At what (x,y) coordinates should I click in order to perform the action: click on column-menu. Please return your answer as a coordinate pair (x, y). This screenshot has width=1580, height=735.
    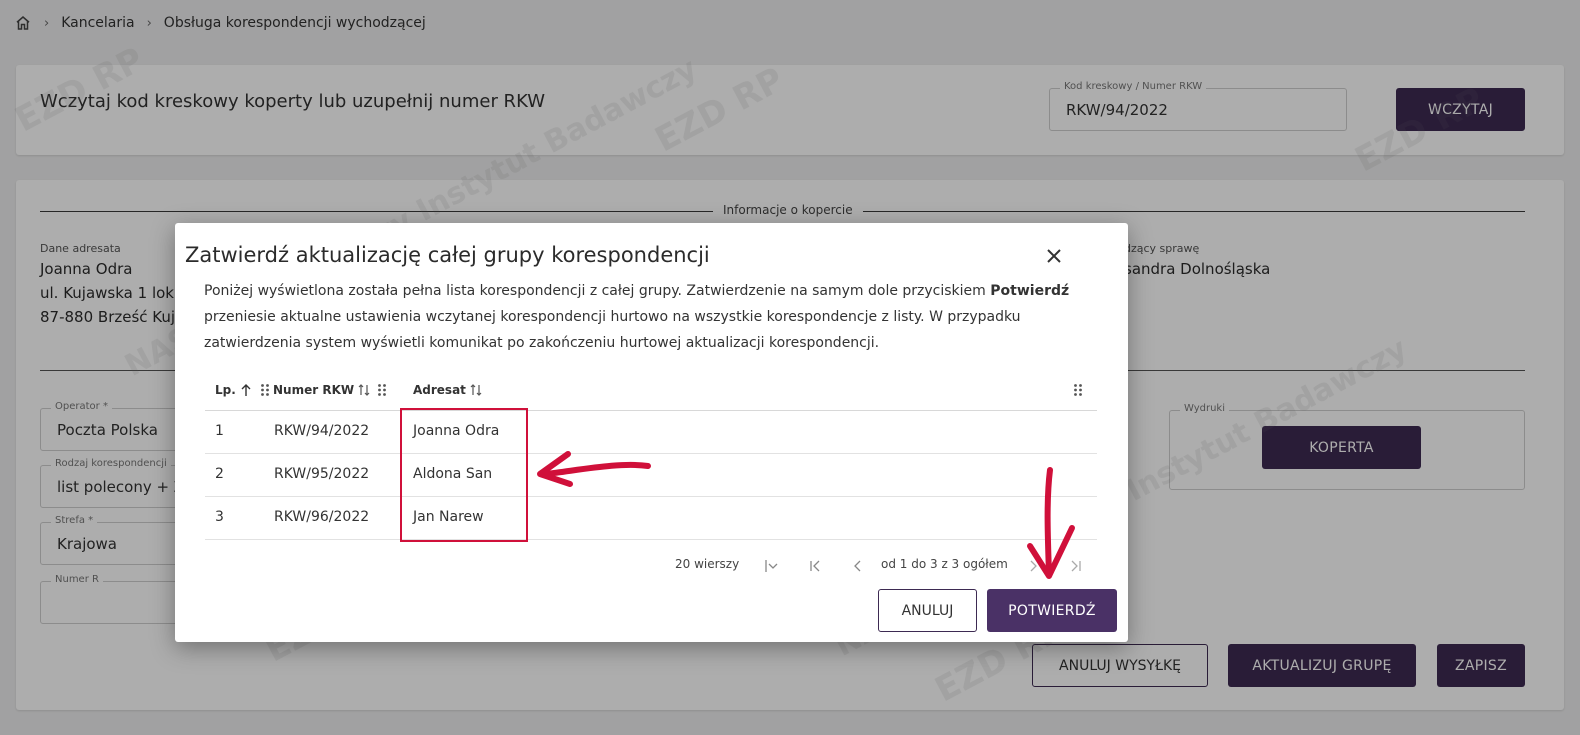
    Looking at the image, I should click on (1079, 390).